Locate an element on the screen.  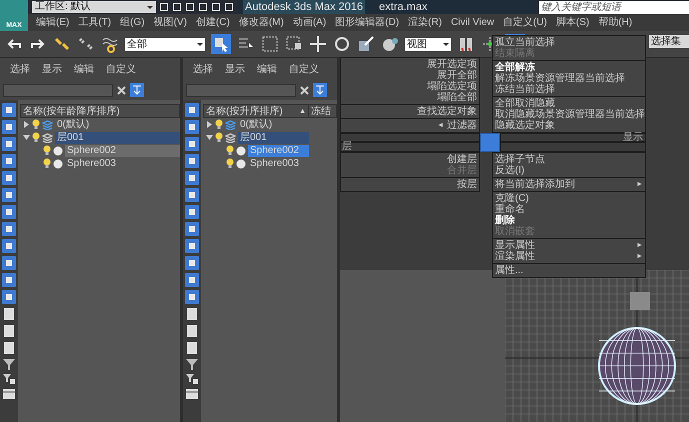
file-name: extra.max is located at coordinates (403, 7).